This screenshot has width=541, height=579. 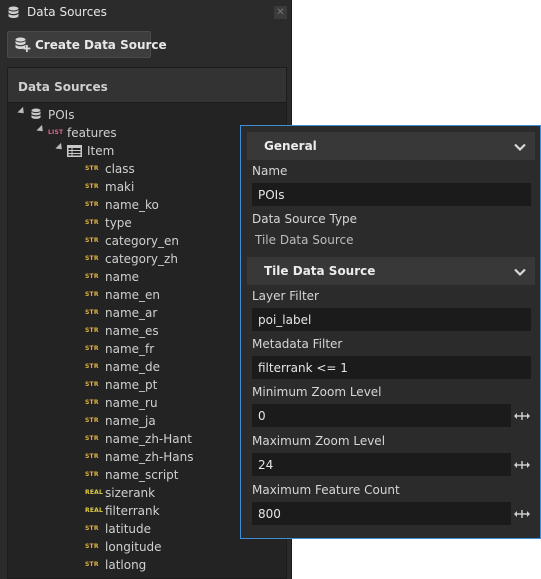 I want to click on data-sources-header: Data Sources, so click(x=147, y=85).